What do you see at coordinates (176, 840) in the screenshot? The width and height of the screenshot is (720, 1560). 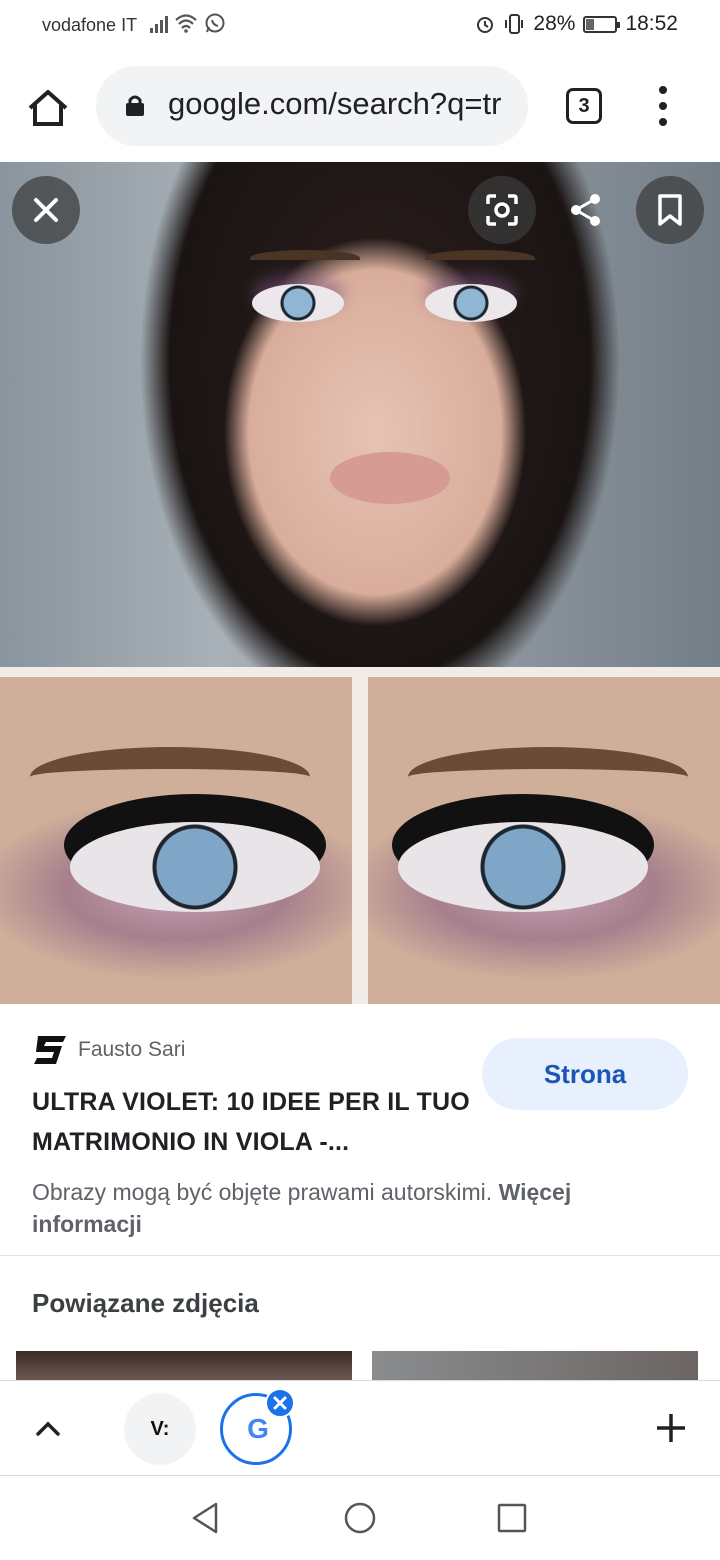 I see `eye-closeup-left` at bounding box center [176, 840].